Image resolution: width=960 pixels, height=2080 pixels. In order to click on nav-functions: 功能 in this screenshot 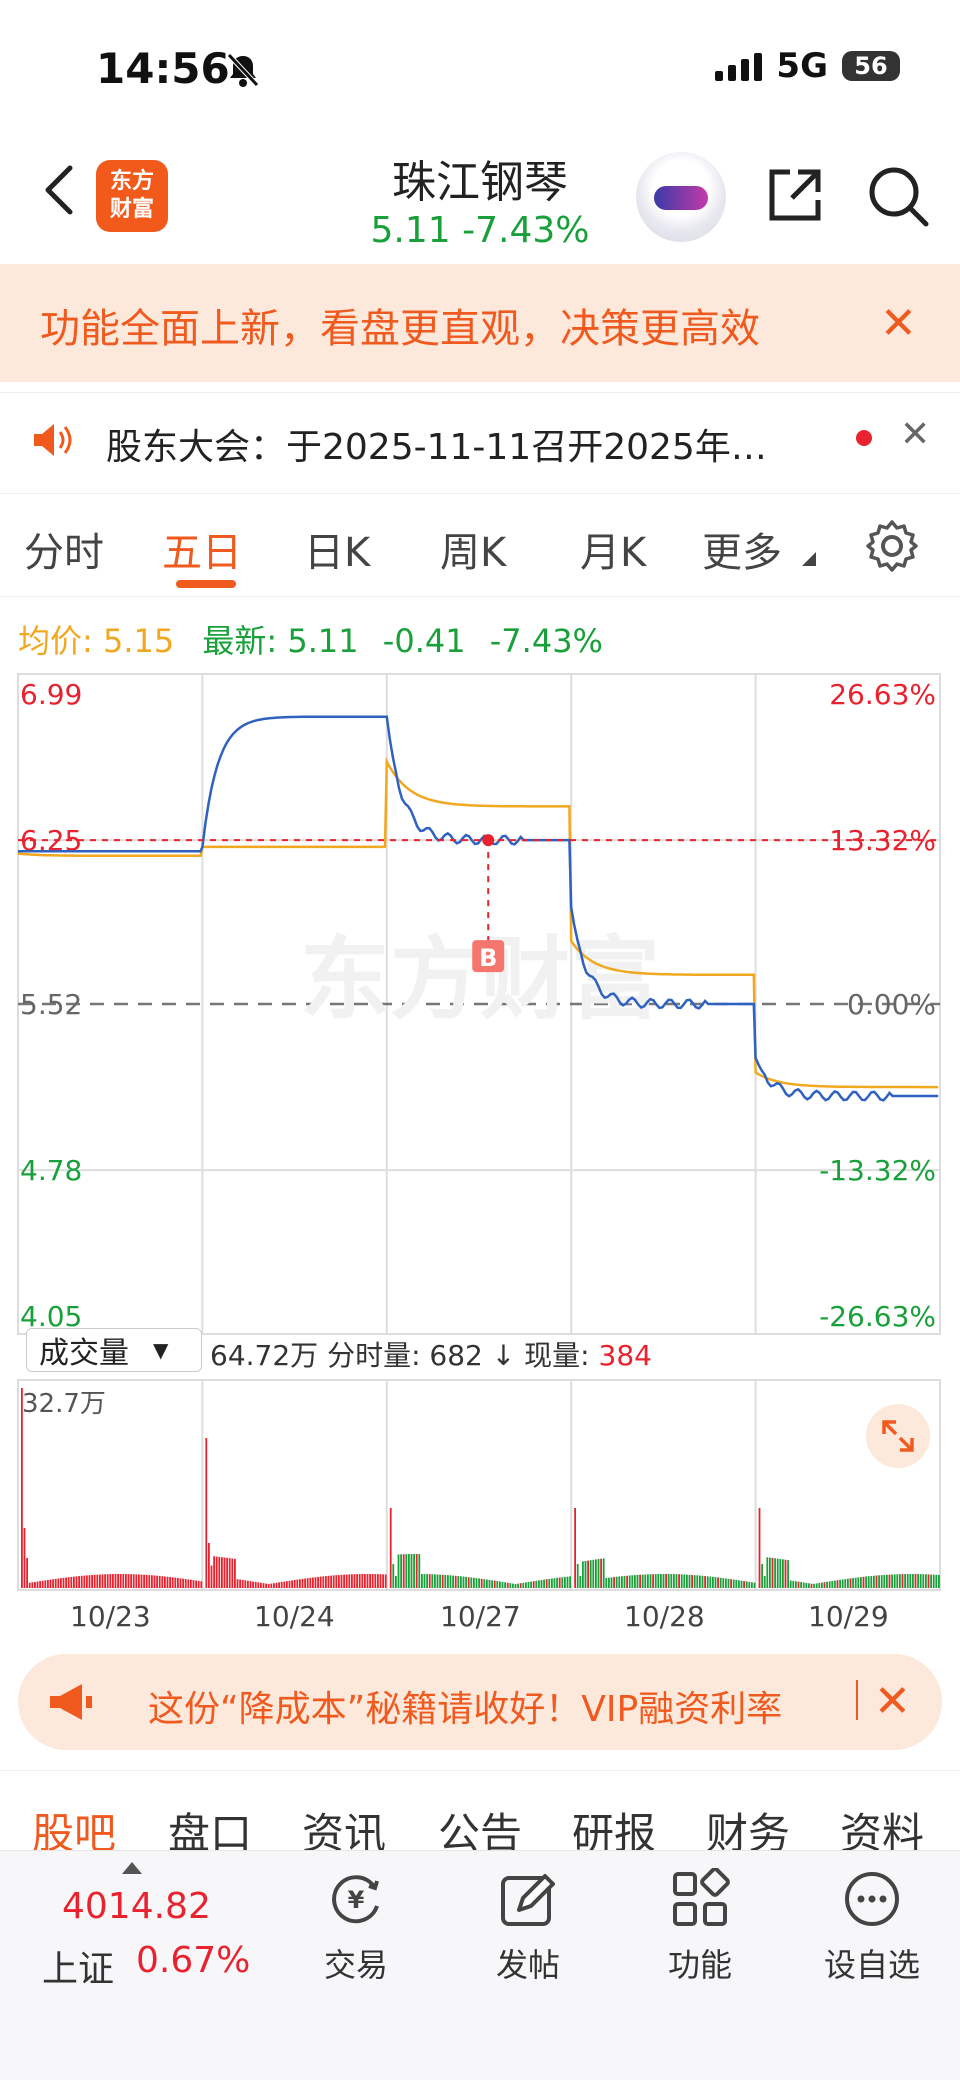, I will do `click(700, 1926)`.